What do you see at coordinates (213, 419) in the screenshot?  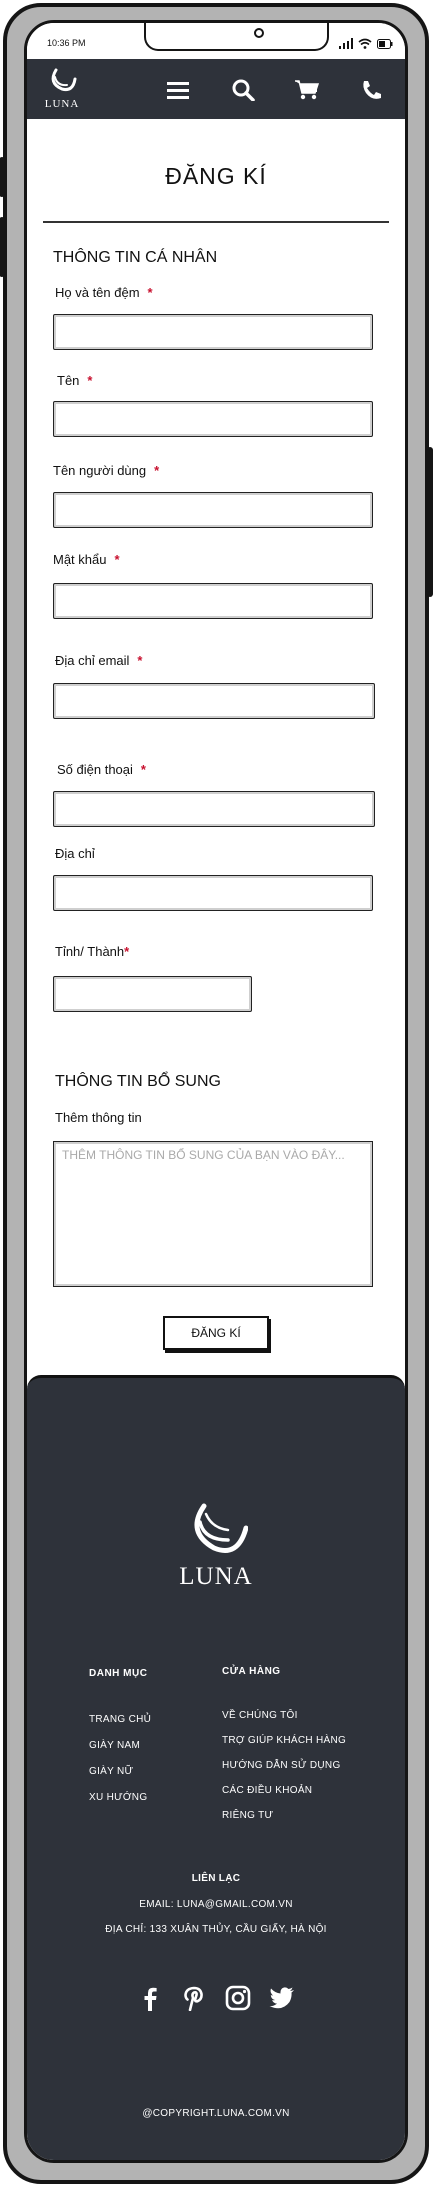 I see `first-name-input` at bounding box center [213, 419].